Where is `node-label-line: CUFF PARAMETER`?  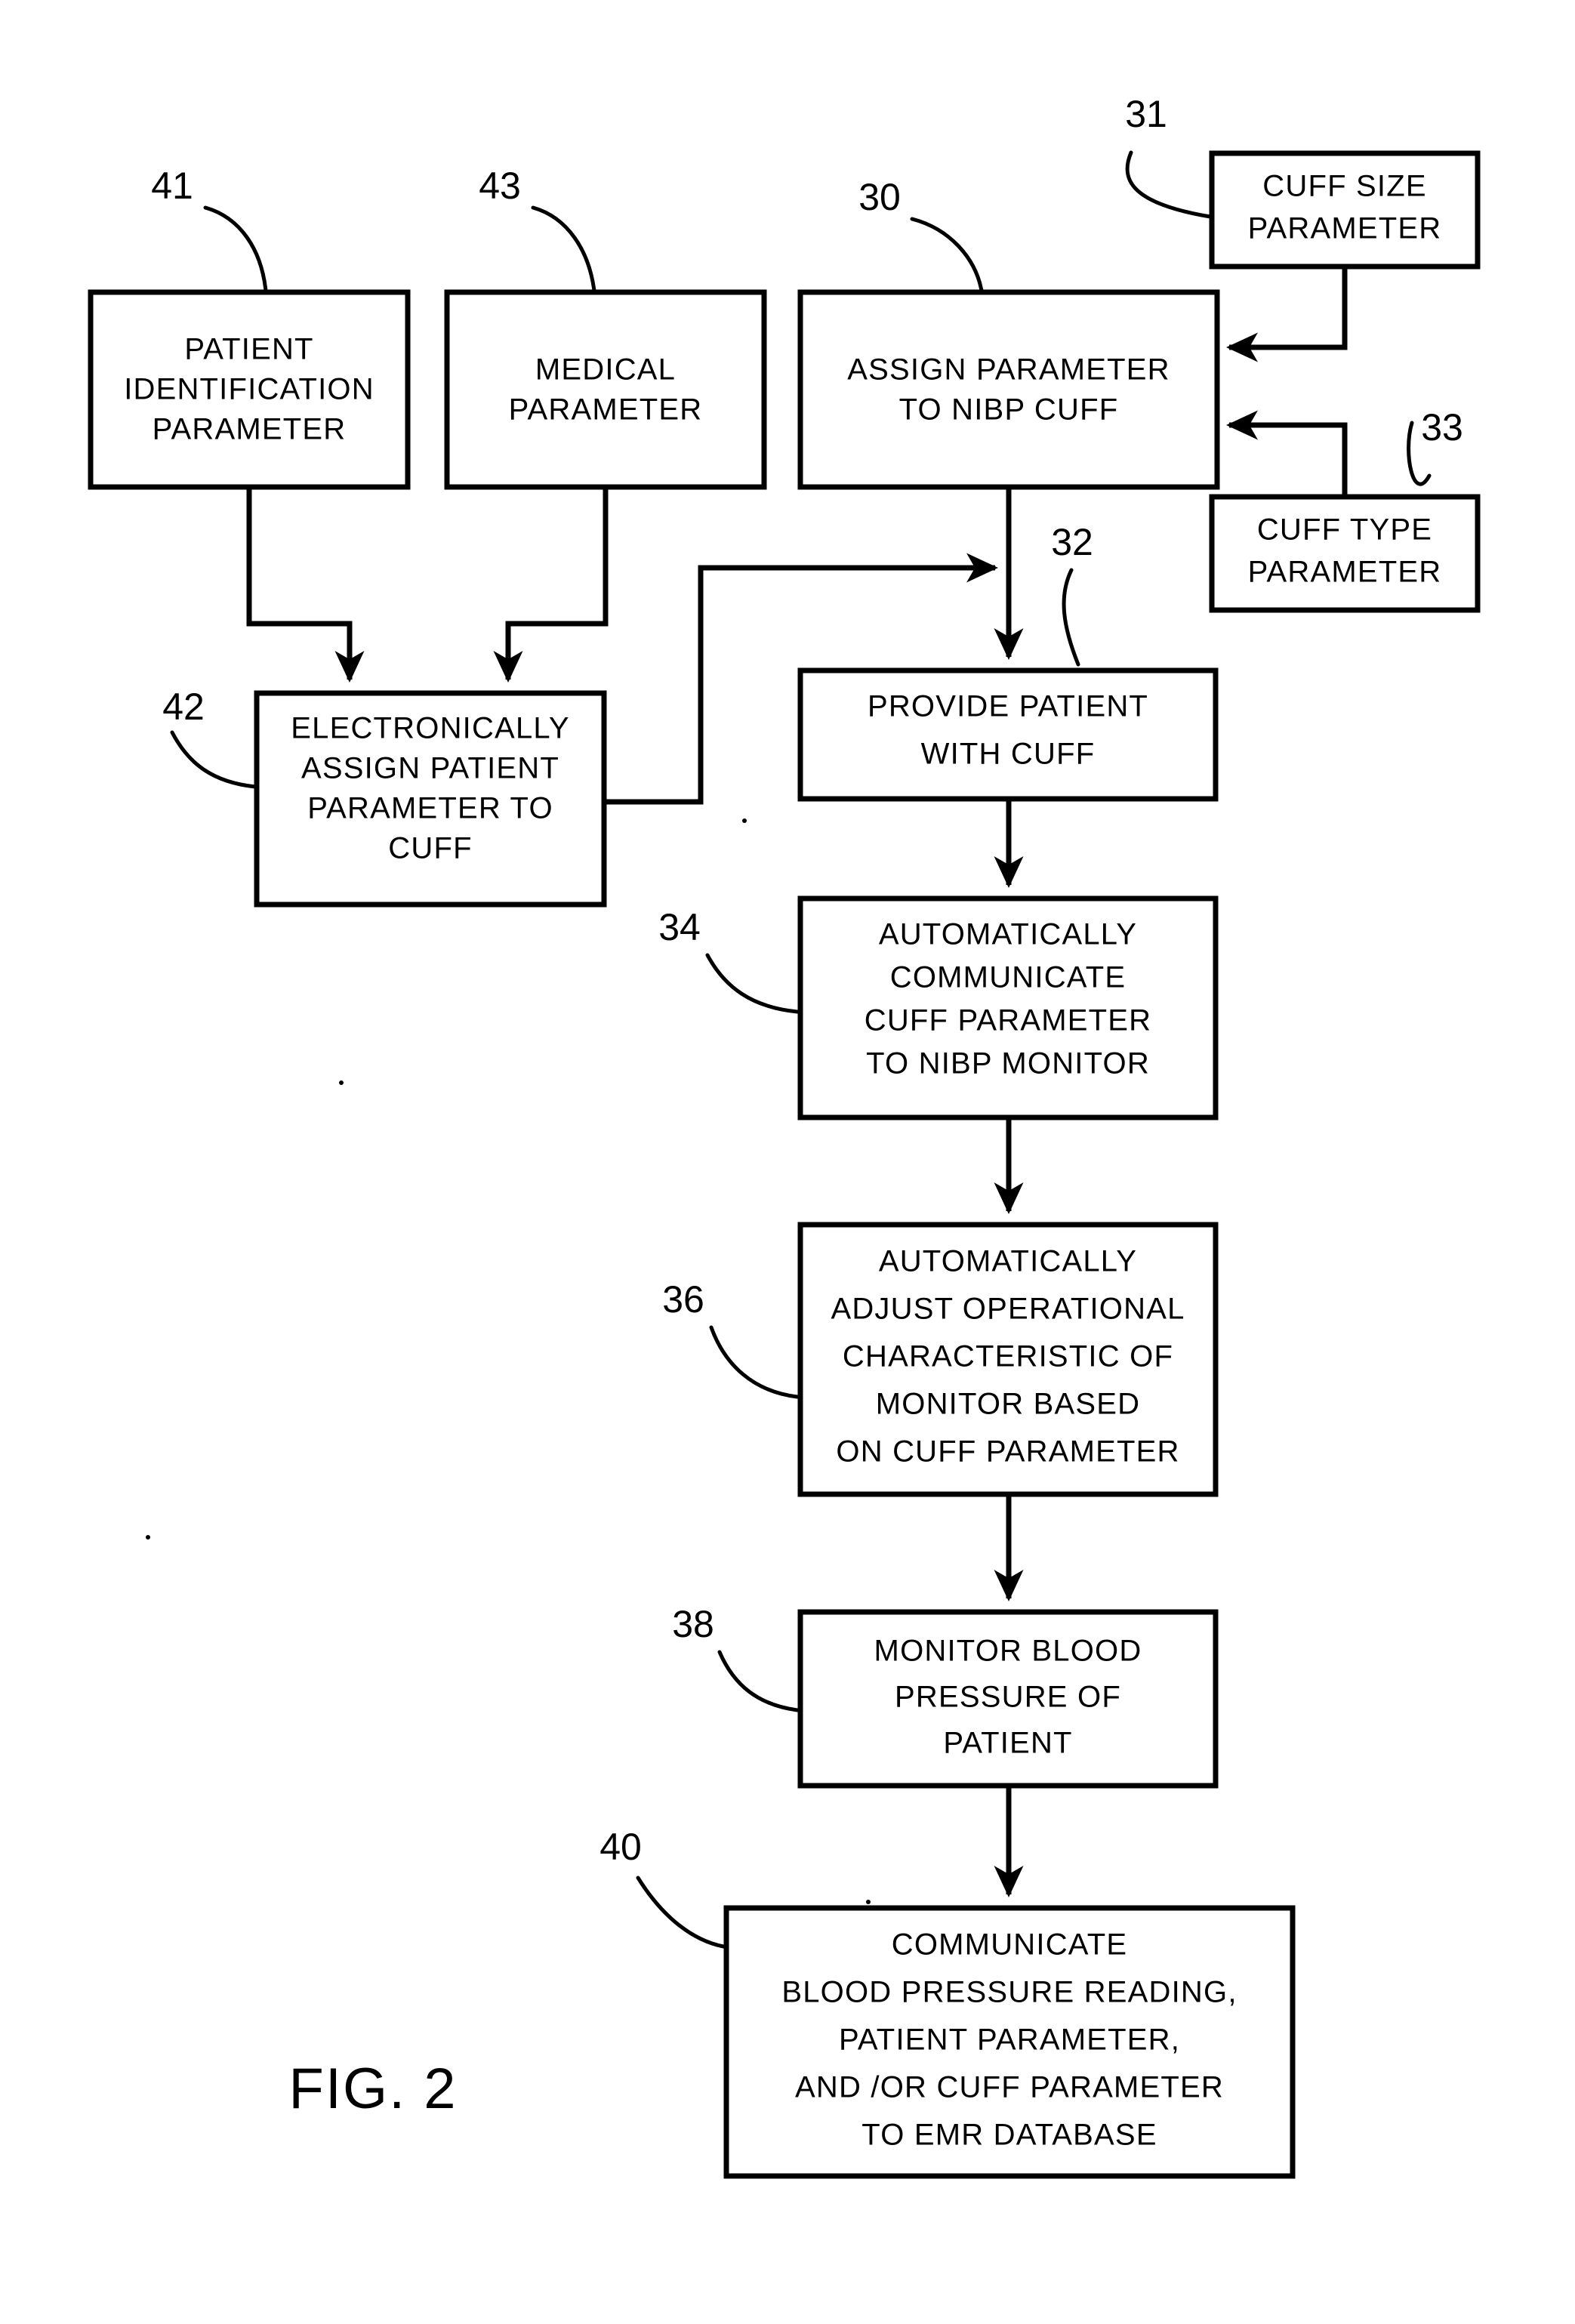
node-label-line: CUFF PARAMETER is located at coordinates (1009, 1020).